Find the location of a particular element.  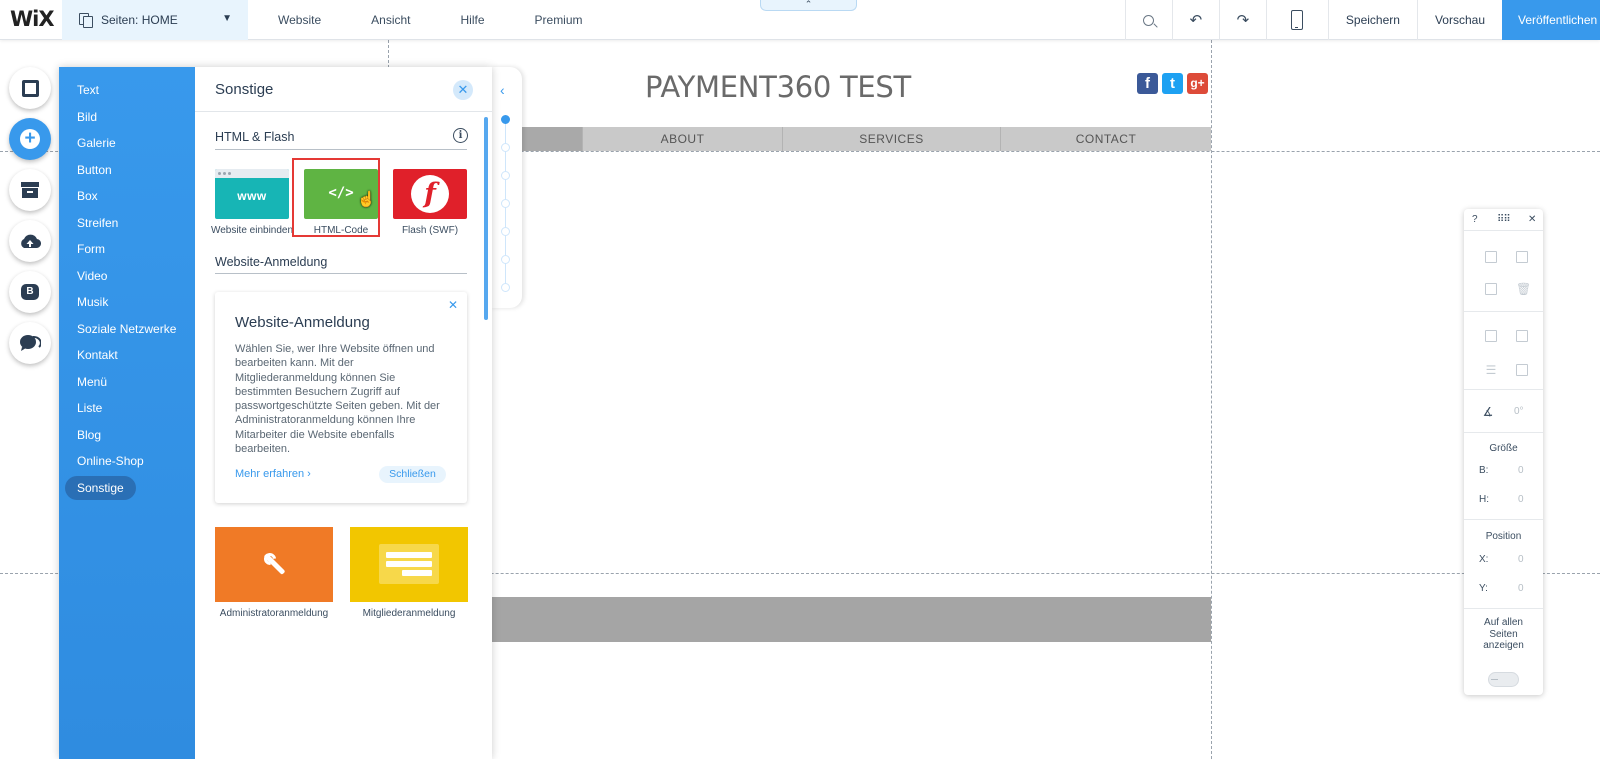

category-form: Form is located at coordinates (91, 249).